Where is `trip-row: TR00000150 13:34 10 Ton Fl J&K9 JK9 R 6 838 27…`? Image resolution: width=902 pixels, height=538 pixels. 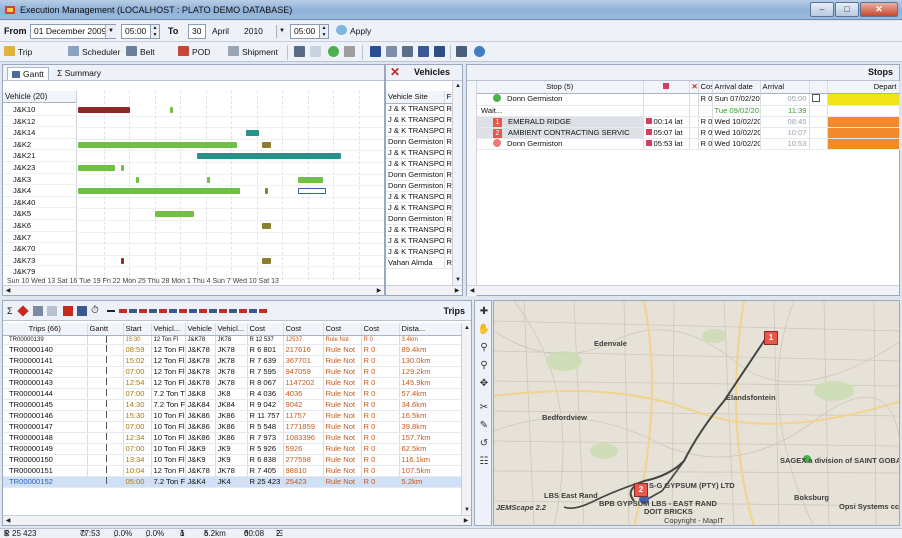
trip-row: TR00000150 13:34 10 Ton Fl J&K9 JK9 R 6 838 27… is located at coordinates (232, 460).